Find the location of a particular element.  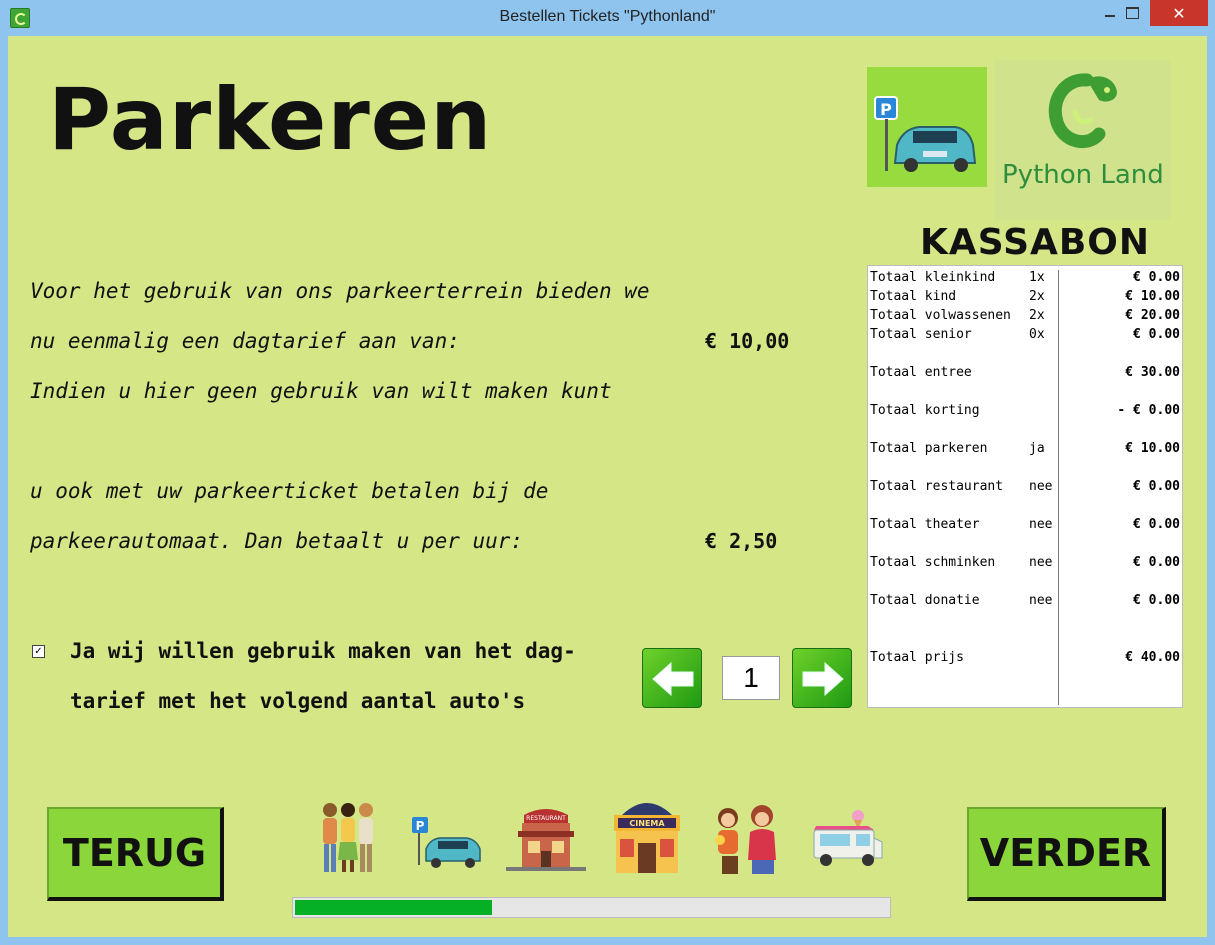

receipt-label: Totaal volwassenen is located at coordinates (940, 315).